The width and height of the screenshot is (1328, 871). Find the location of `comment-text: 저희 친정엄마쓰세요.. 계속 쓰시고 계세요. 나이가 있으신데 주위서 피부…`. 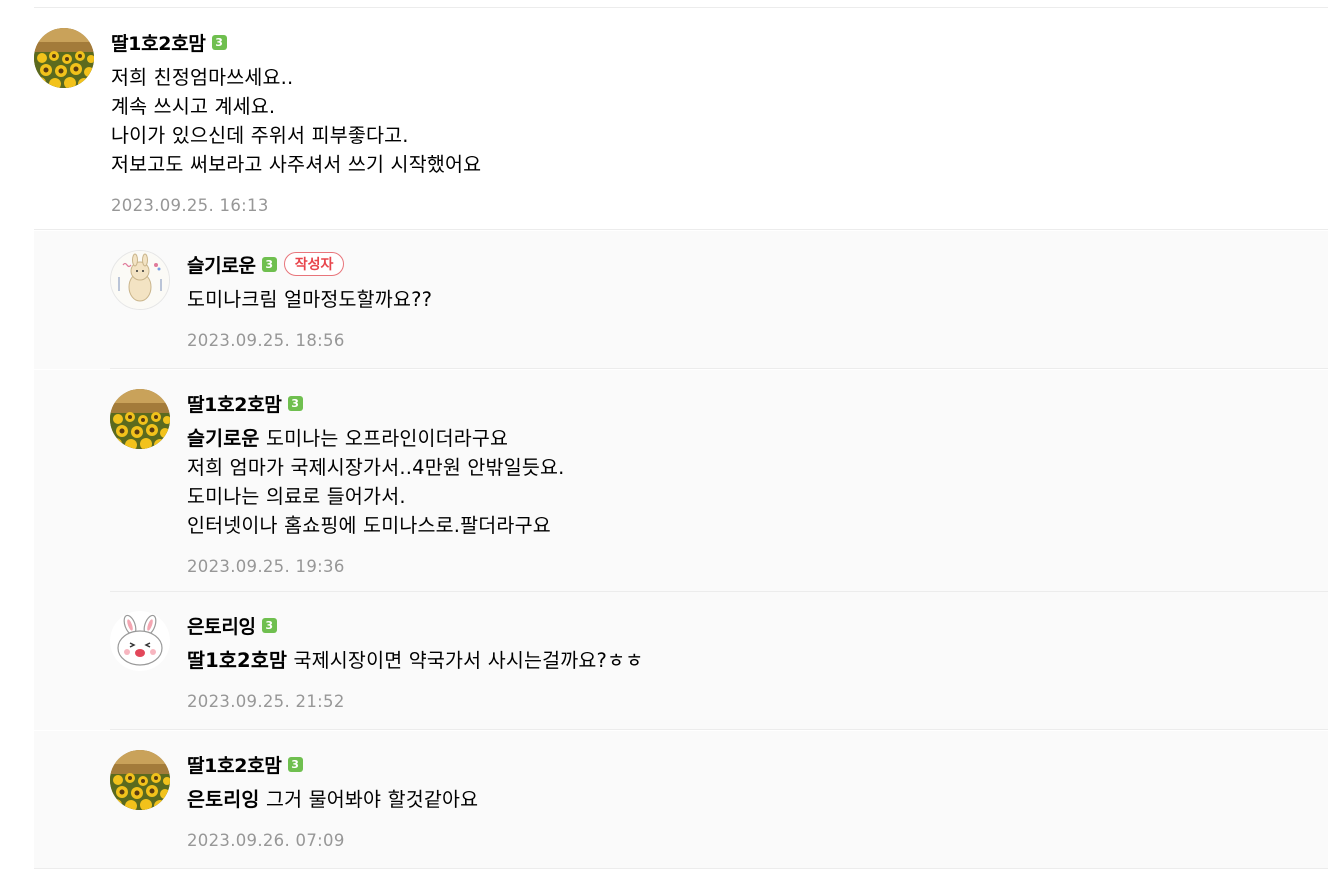

comment-text: 저희 친정엄마쓰세요.. 계속 쓰시고 계세요. 나이가 있으신데 주위서 피부… is located at coordinates (296, 121).